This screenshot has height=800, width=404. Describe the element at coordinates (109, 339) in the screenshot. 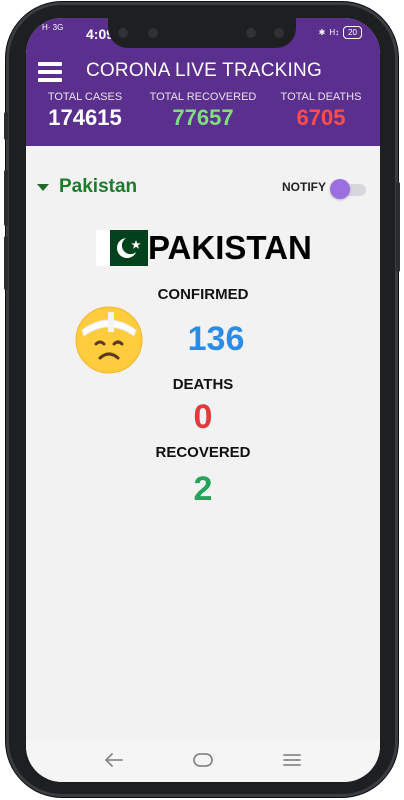

I see `bandaged-face-emoji-icon` at that location.